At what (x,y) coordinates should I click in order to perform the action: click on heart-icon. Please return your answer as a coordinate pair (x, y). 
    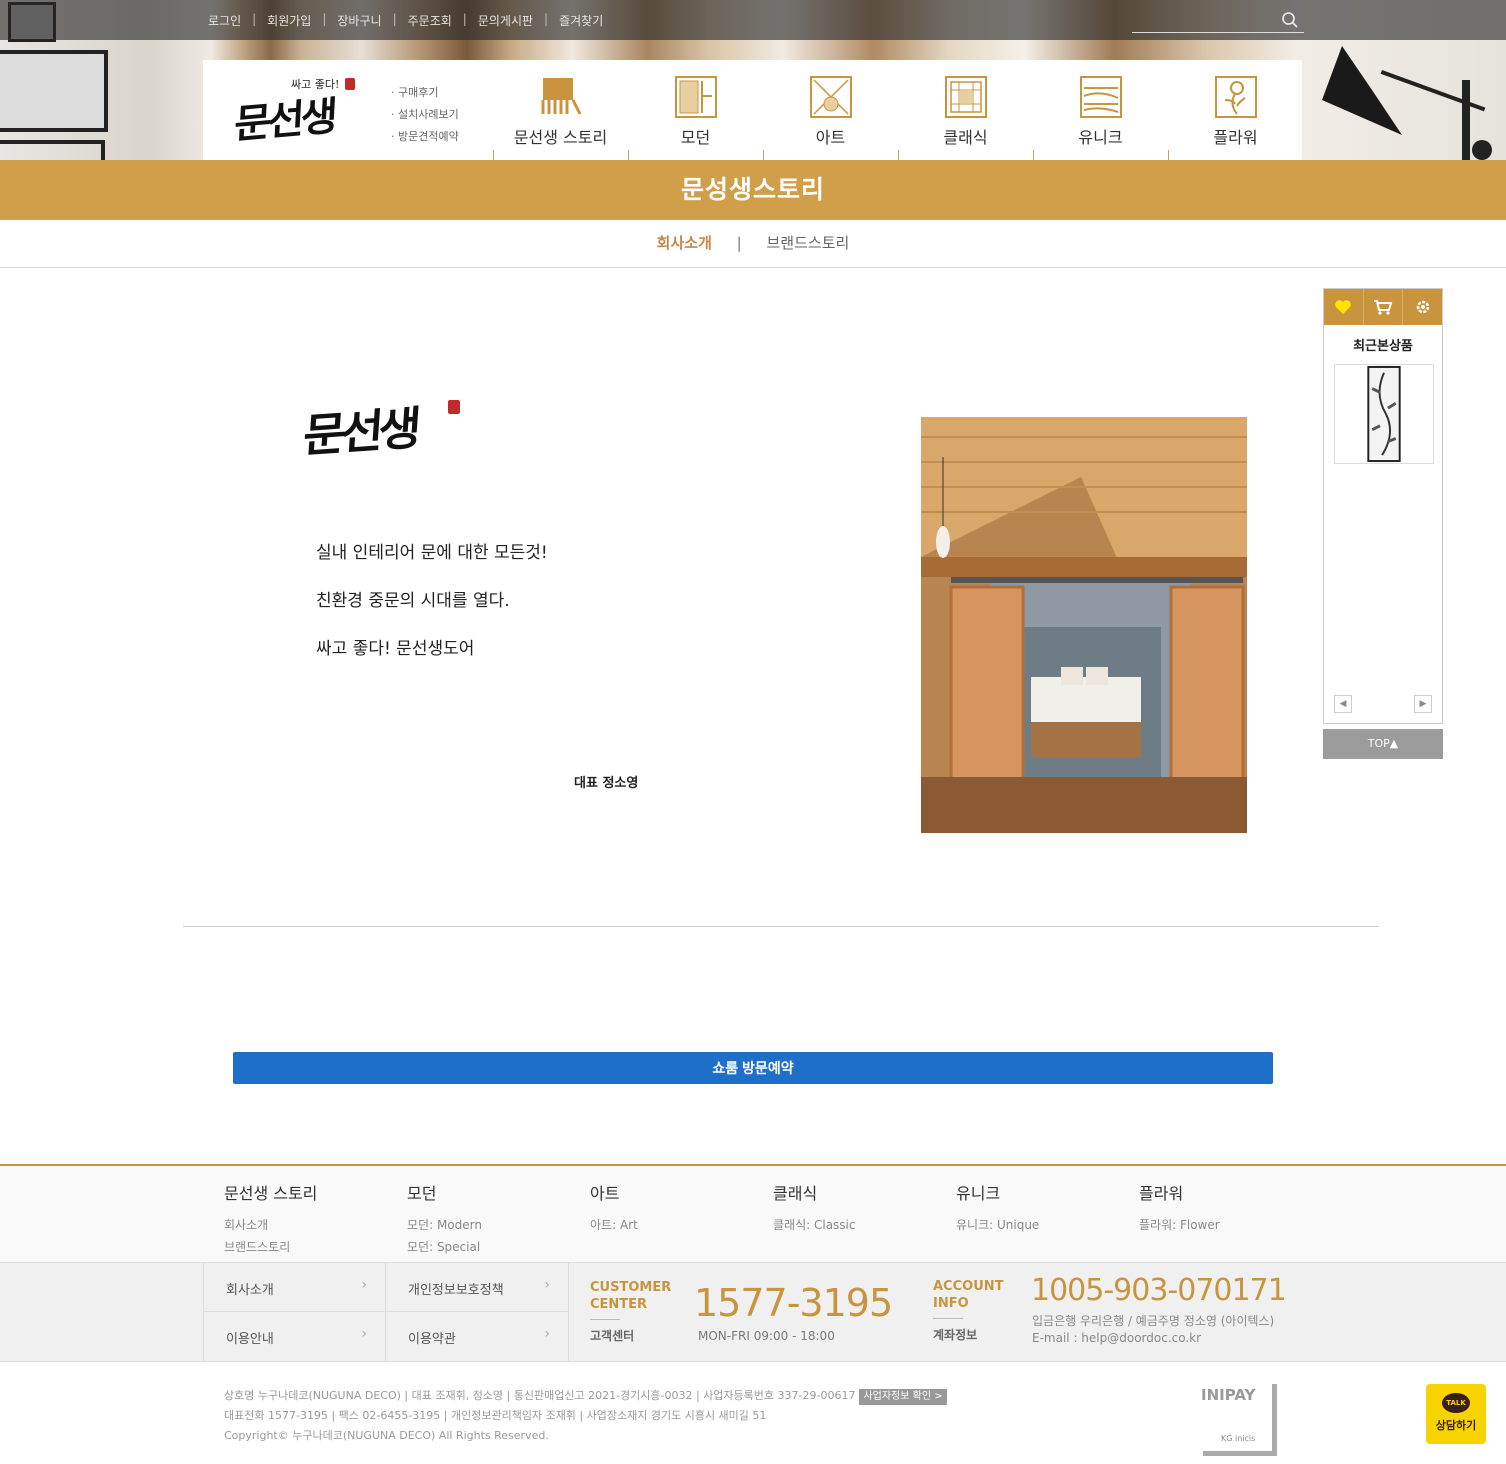
    Looking at the image, I should click on (1343, 307).